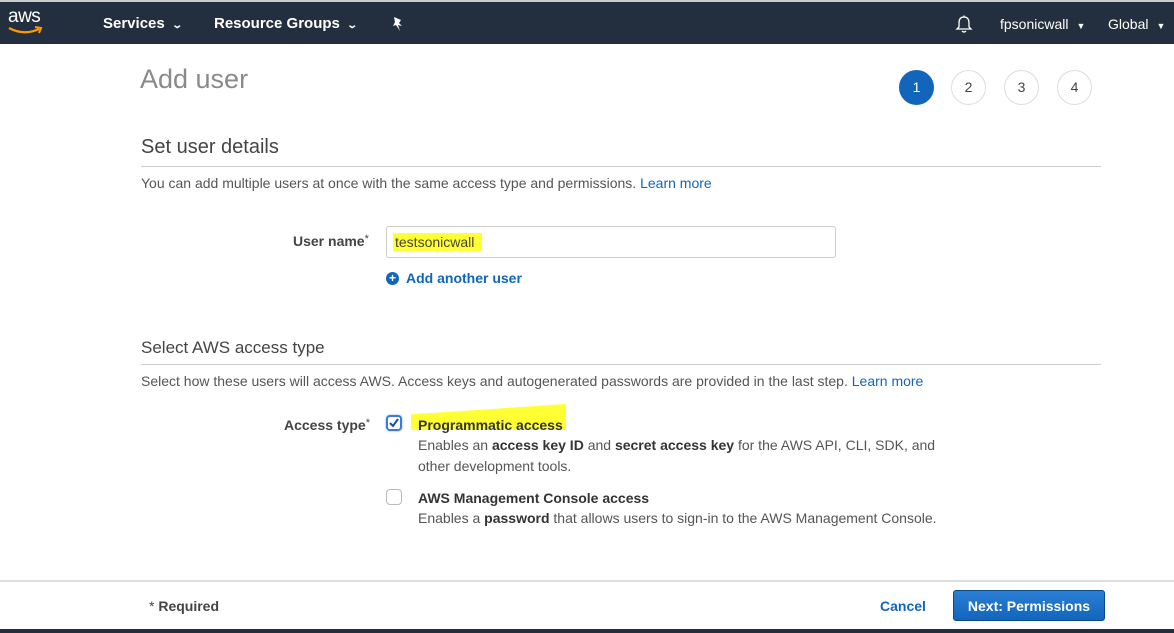 The height and width of the screenshot is (633, 1174). What do you see at coordinates (537, 445) in the screenshot?
I see `desc-bold: access key ID` at bounding box center [537, 445].